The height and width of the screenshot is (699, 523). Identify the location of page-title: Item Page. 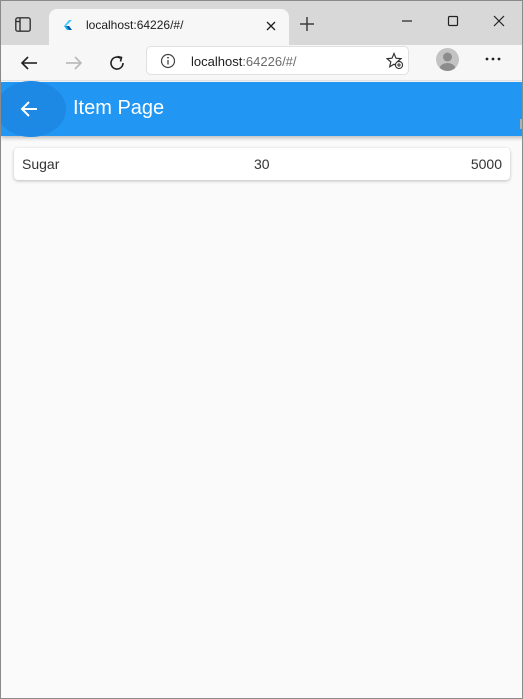
(119, 108).